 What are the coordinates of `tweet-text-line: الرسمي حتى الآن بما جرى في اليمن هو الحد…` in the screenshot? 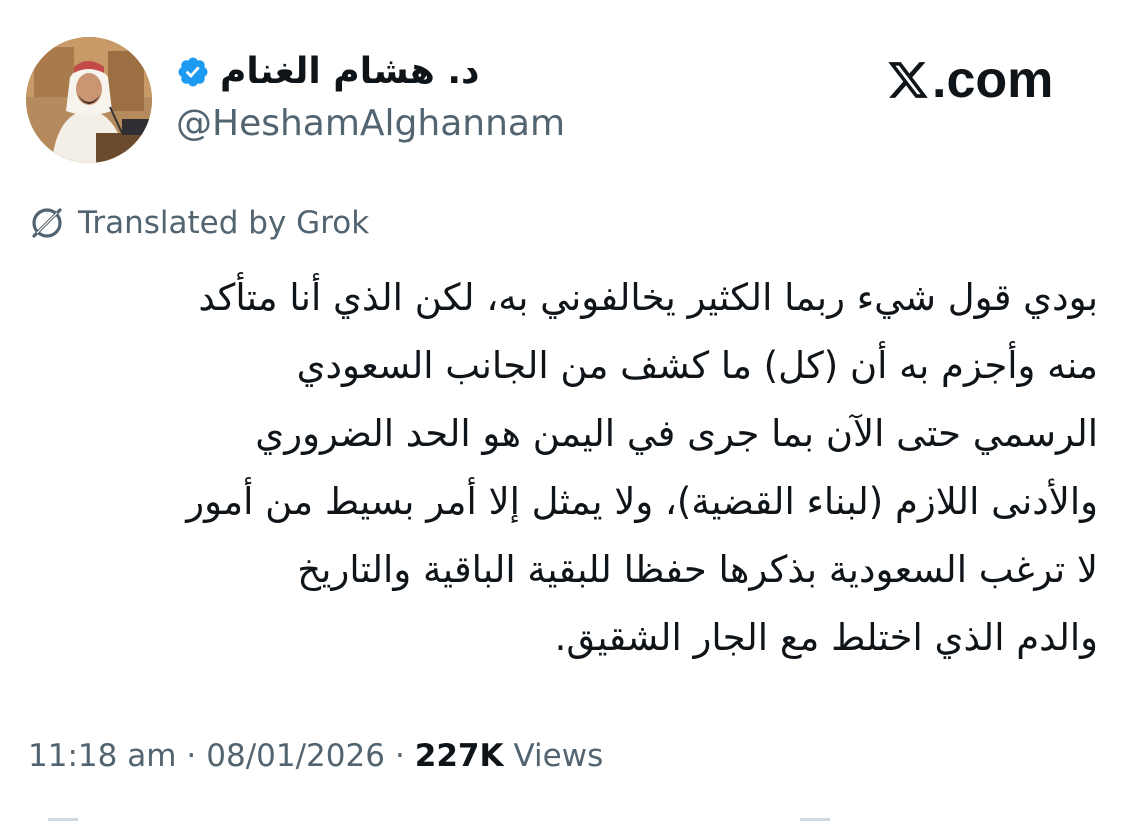 It's located at (676, 433).